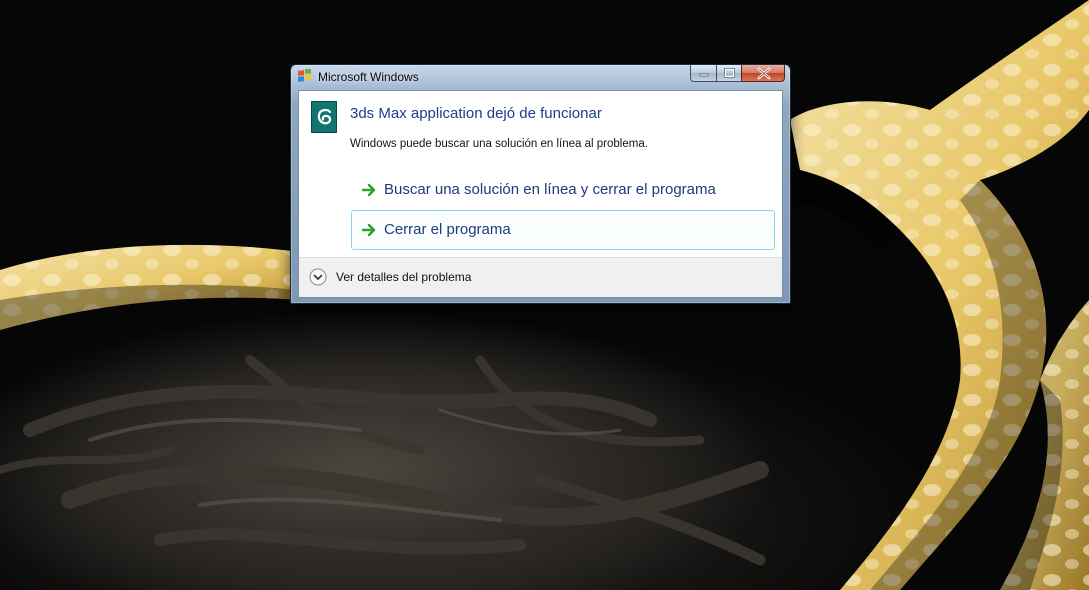  I want to click on close-button, so click(763, 73).